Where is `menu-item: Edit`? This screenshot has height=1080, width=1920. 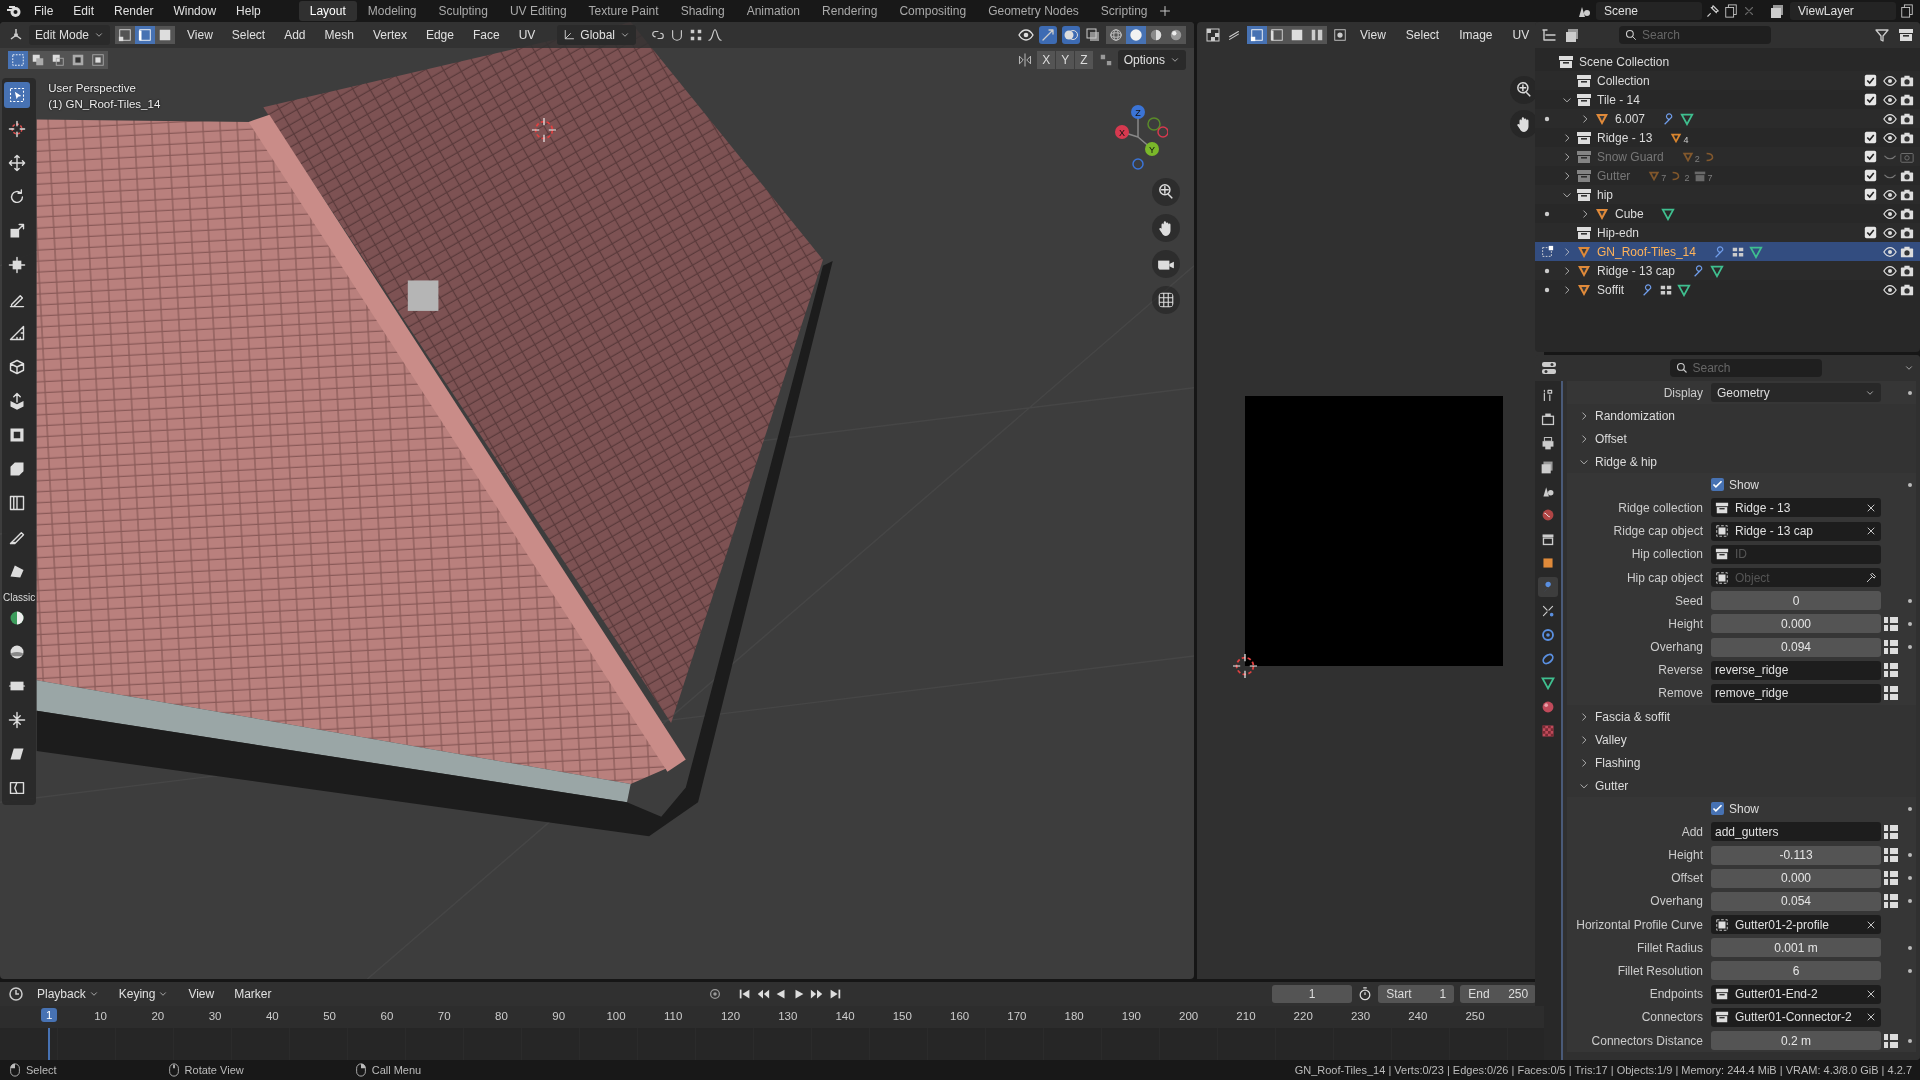
menu-item: Edit is located at coordinates (84, 11).